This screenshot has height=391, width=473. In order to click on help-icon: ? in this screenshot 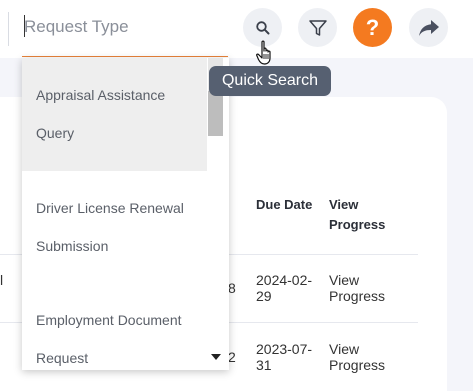, I will do `click(372, 27)`.